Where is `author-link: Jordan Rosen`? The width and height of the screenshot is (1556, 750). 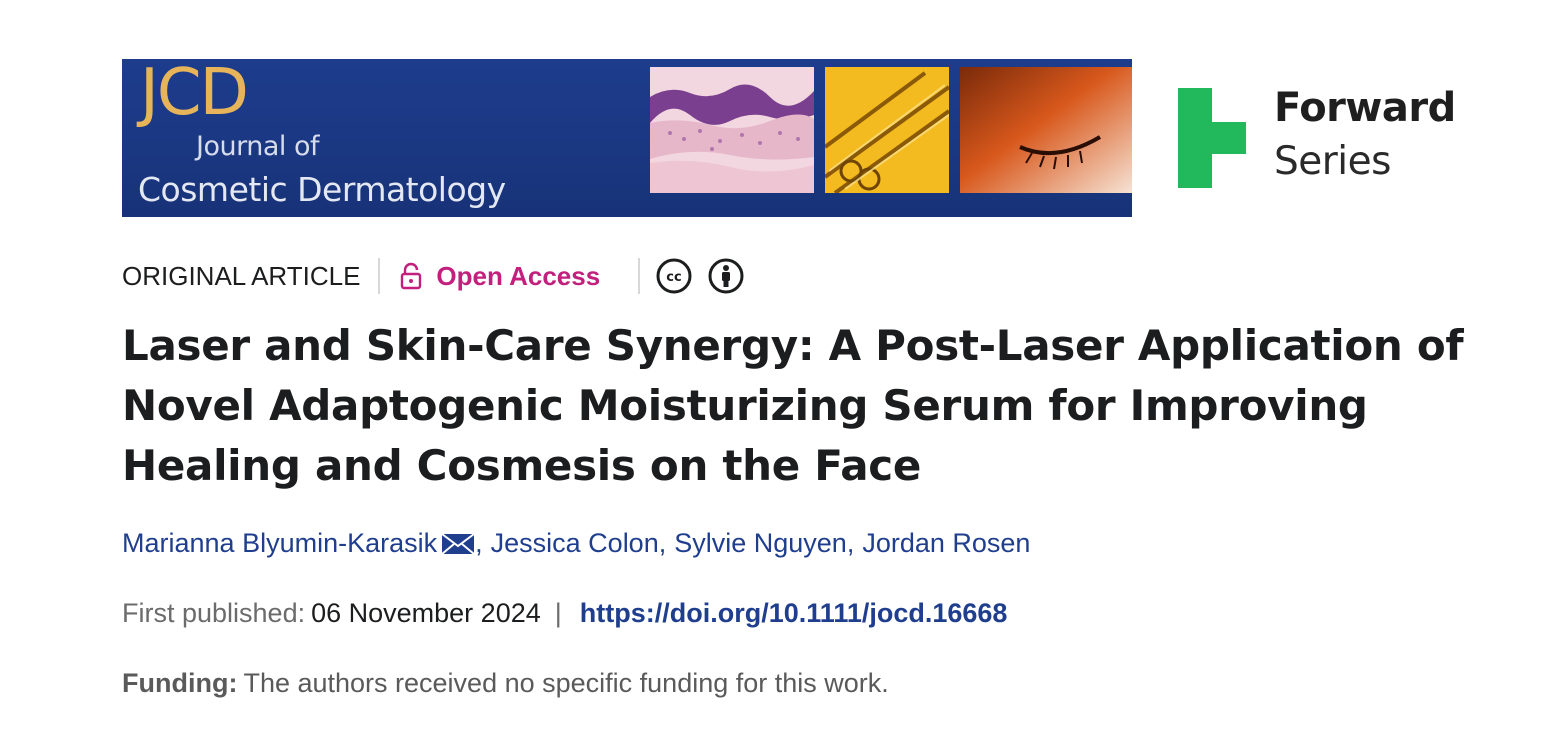 author-link: Jordan Rosen is located at coordinates (946, 543).